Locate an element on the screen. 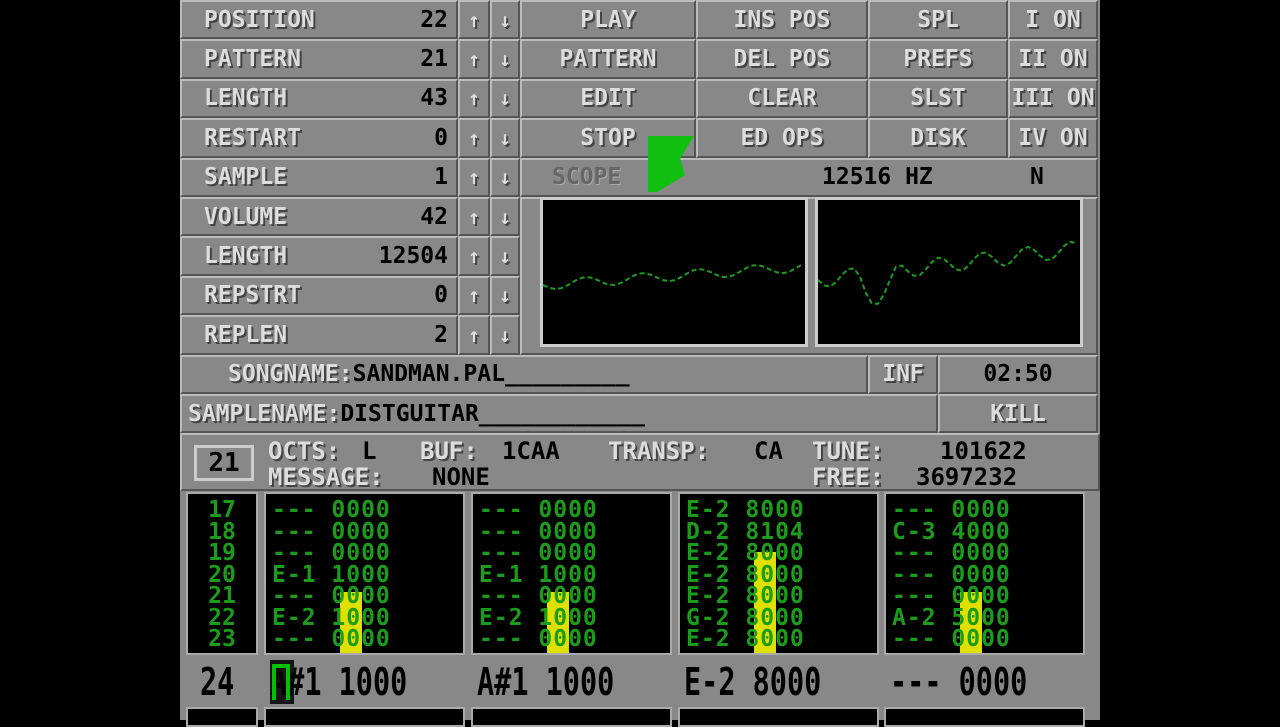  replen-down-button: ↓ is located at coordinates (505, 335).